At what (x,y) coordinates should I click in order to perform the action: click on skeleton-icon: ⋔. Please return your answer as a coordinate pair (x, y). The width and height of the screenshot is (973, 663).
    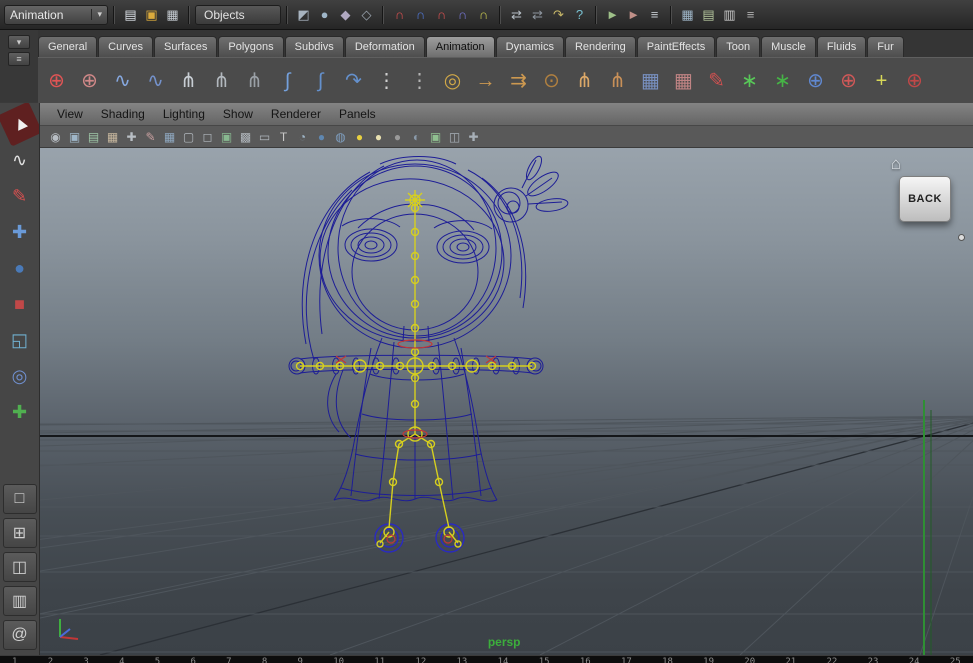
    Looking at the image, I should click on (188, 81).